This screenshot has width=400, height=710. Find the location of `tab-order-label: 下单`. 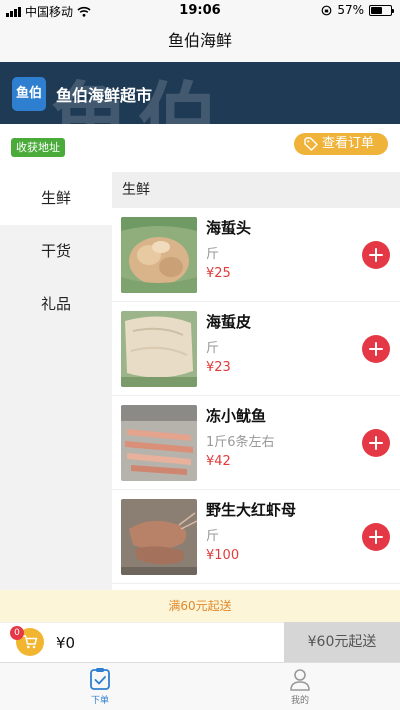

tab-order-label: 下单 is located at coordinates (99, 701).